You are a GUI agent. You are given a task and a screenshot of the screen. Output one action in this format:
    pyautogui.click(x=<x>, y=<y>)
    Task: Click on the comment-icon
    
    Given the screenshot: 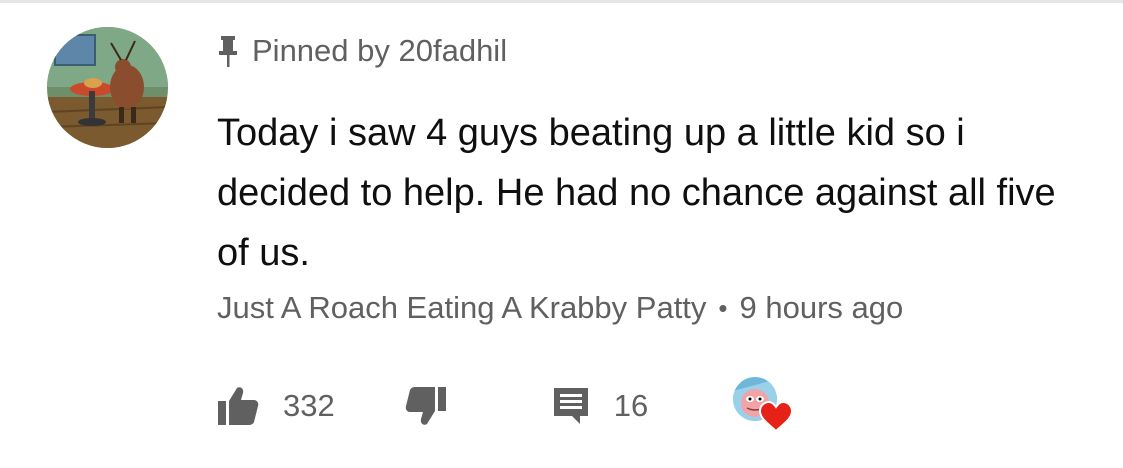 What is the action you would take?
    pyautogui.click(x=570, y=406)
    